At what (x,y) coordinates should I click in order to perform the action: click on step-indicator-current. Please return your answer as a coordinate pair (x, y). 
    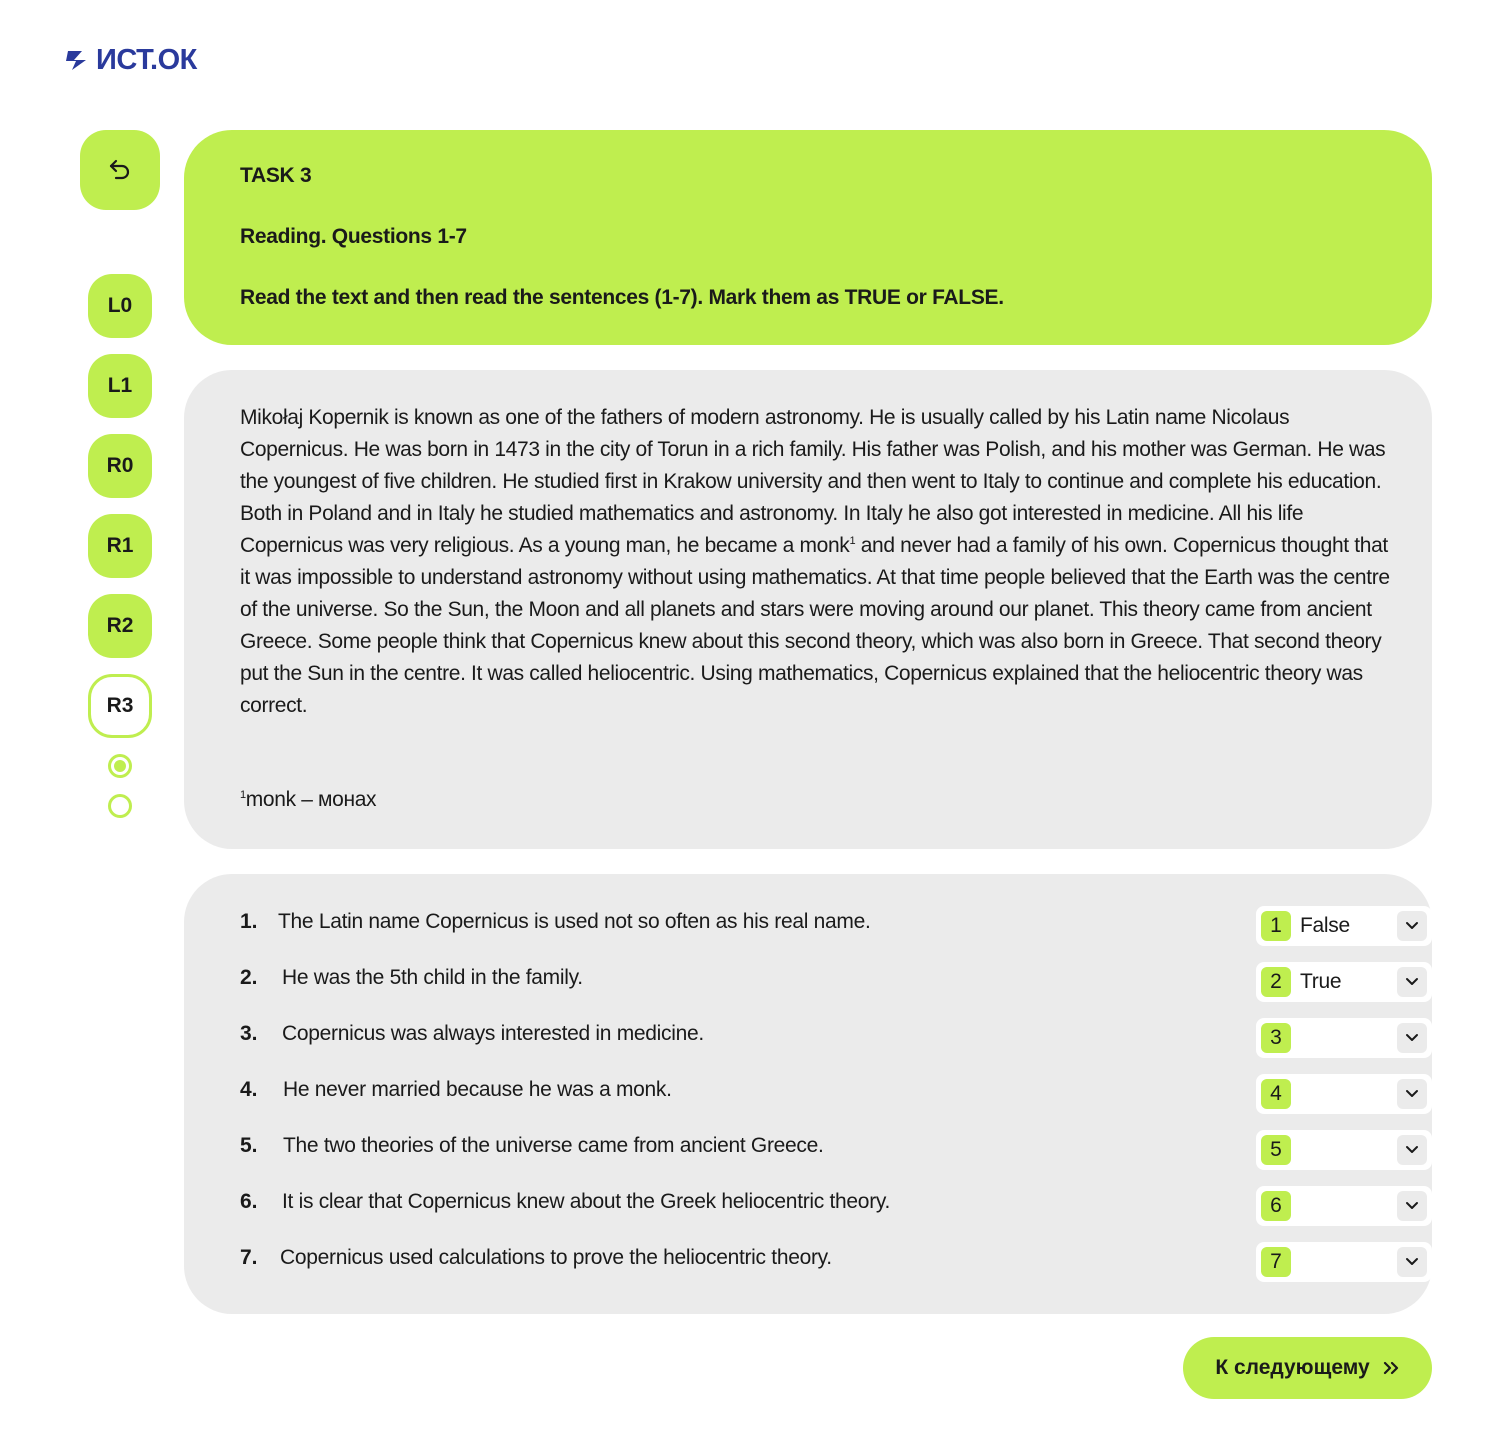
    Looking at the image, I should click on (120, 766).